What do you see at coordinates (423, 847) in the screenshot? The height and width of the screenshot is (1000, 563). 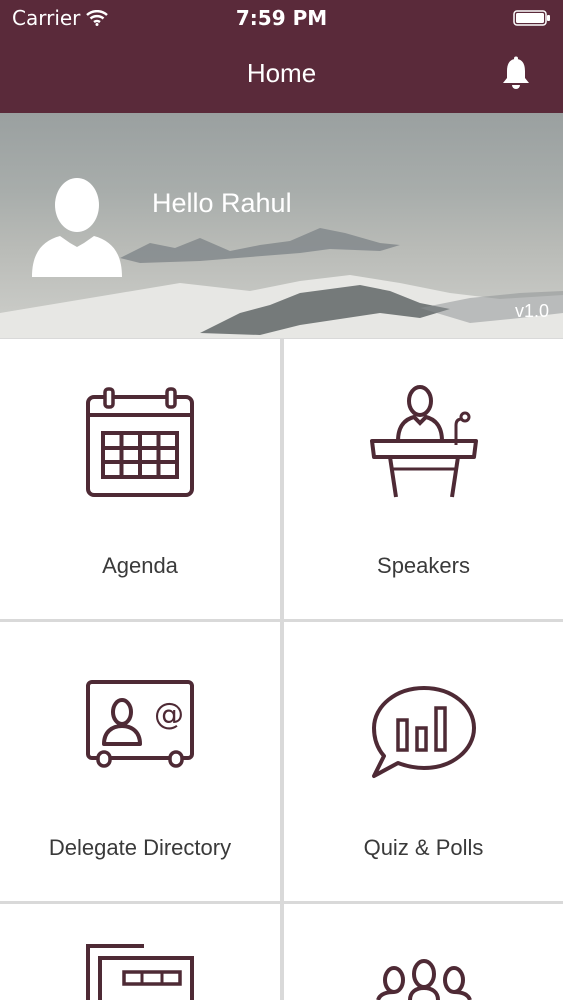 I see `menu-label: Quiz & Polls` at bounding box center [423, 847].